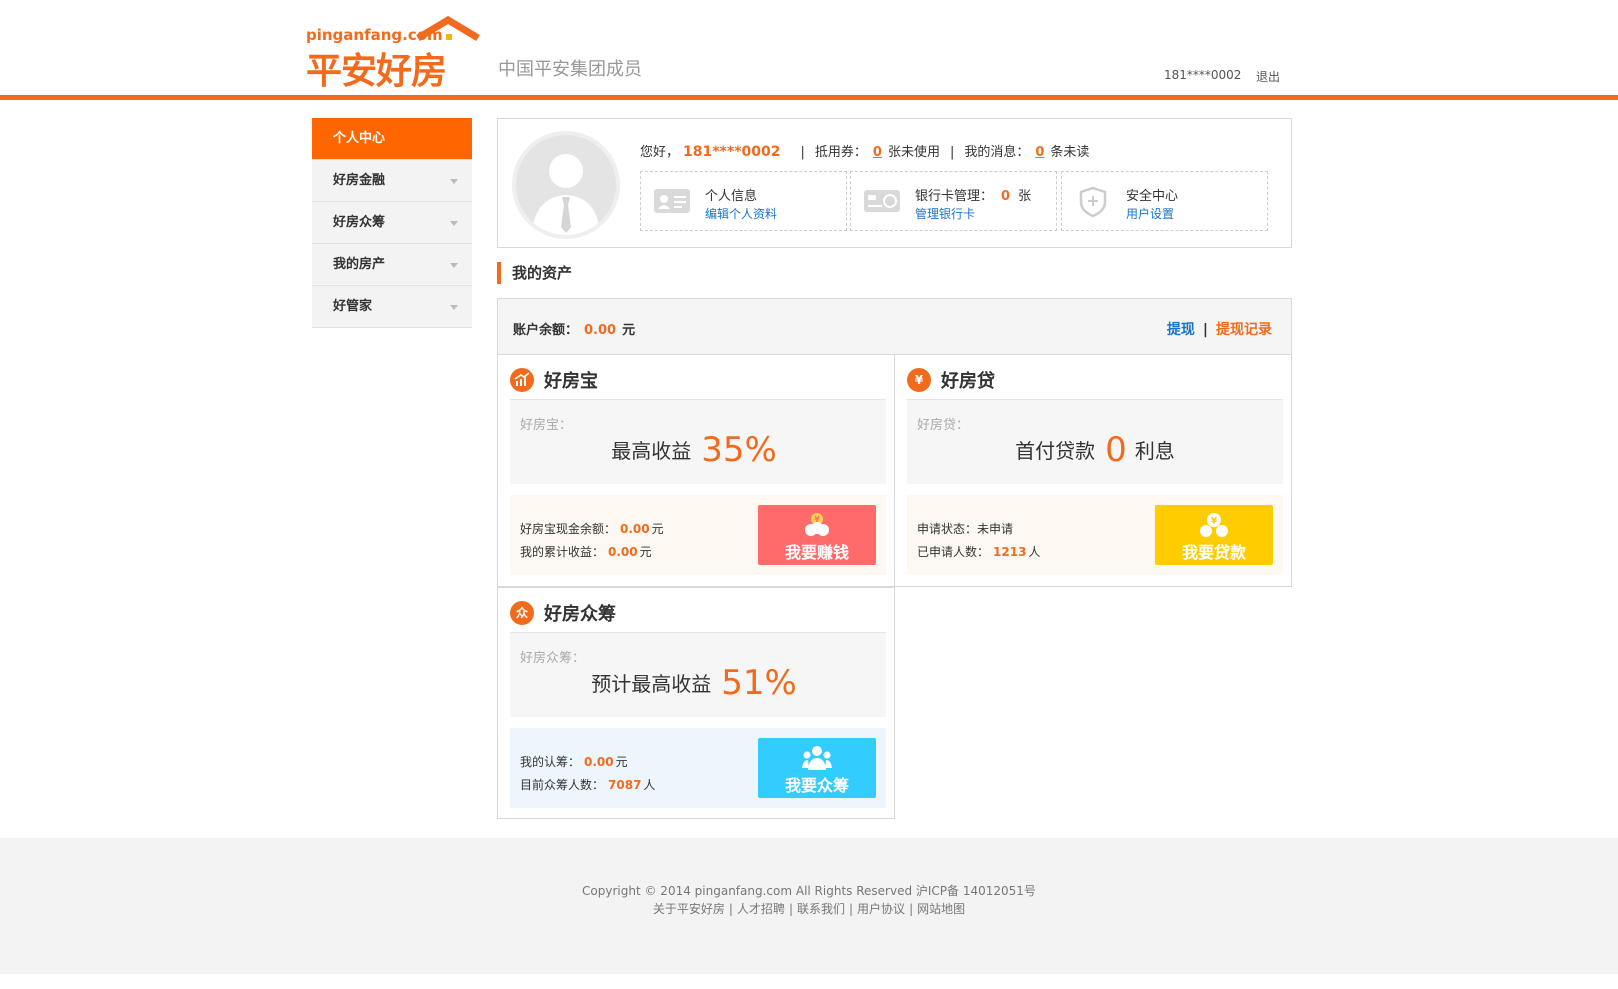 The width and height of the screenshot is (1618, 989). I want to click on house-roof-icon, so click(448, 29).